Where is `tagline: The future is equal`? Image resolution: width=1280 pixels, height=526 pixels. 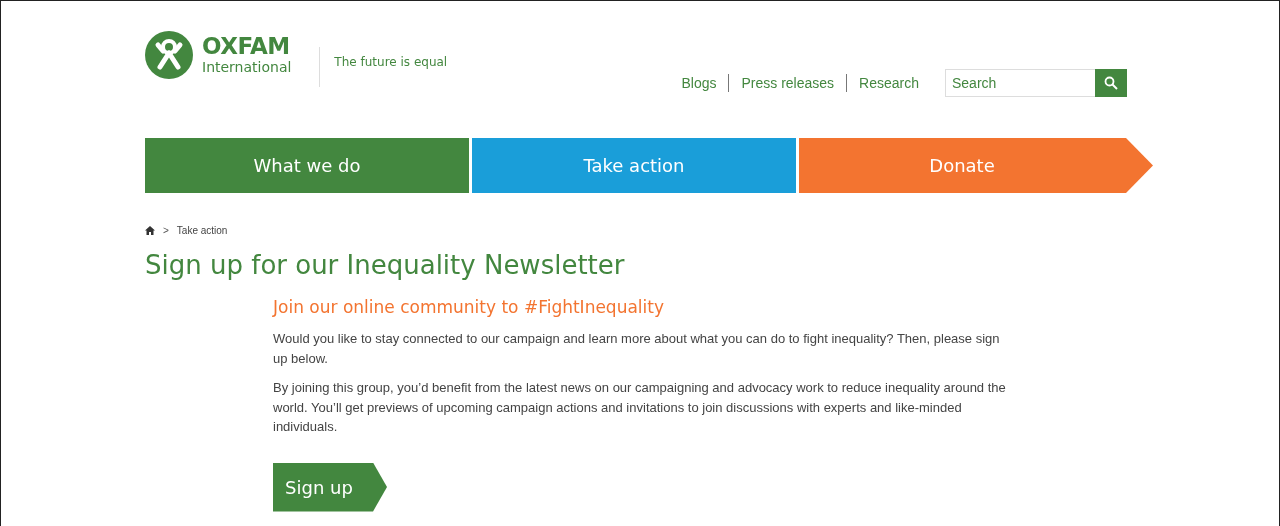
tagline: The future is equal is located at coordinates (391, 62).